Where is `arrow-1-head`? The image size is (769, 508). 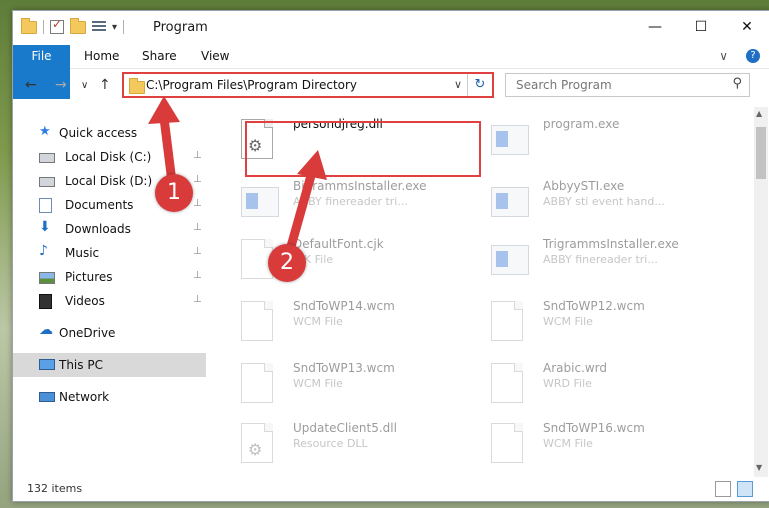
arrow-1-head is located at coordinates (164, 110).